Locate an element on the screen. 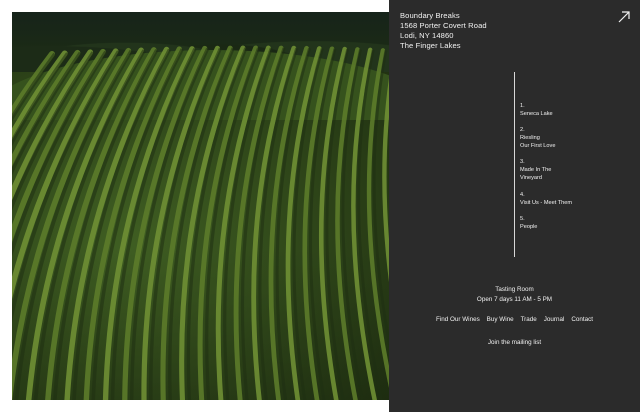 The width and height of the screenshot is (640, 412). tasting-room-info: Tasting Room Open 7 days 11 AM - 5 PM is located at coordinates (514, 294).